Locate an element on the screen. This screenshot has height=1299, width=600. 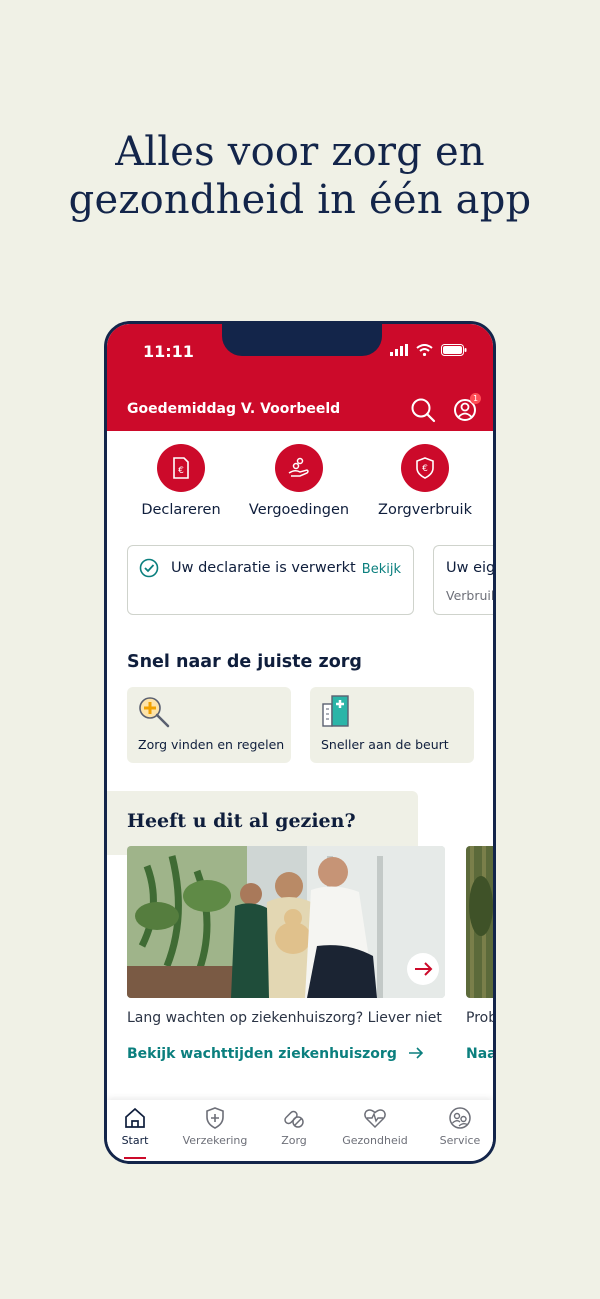
hand-coins-icon is located at coordinates (298, 467).